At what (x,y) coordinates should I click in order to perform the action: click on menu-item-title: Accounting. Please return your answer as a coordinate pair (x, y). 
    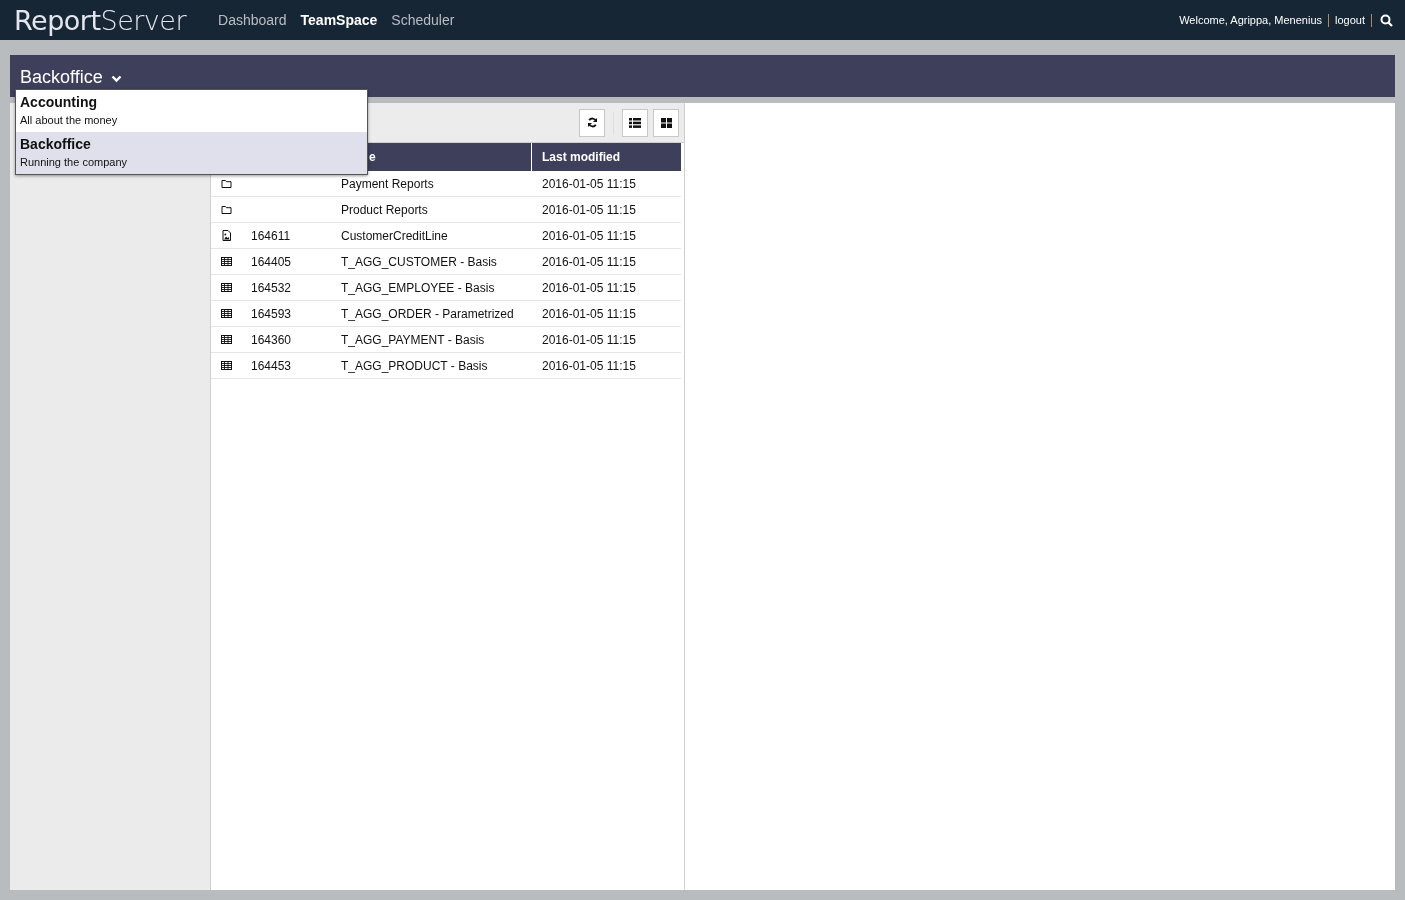
    Looking at the image, I should click on (59, 102).